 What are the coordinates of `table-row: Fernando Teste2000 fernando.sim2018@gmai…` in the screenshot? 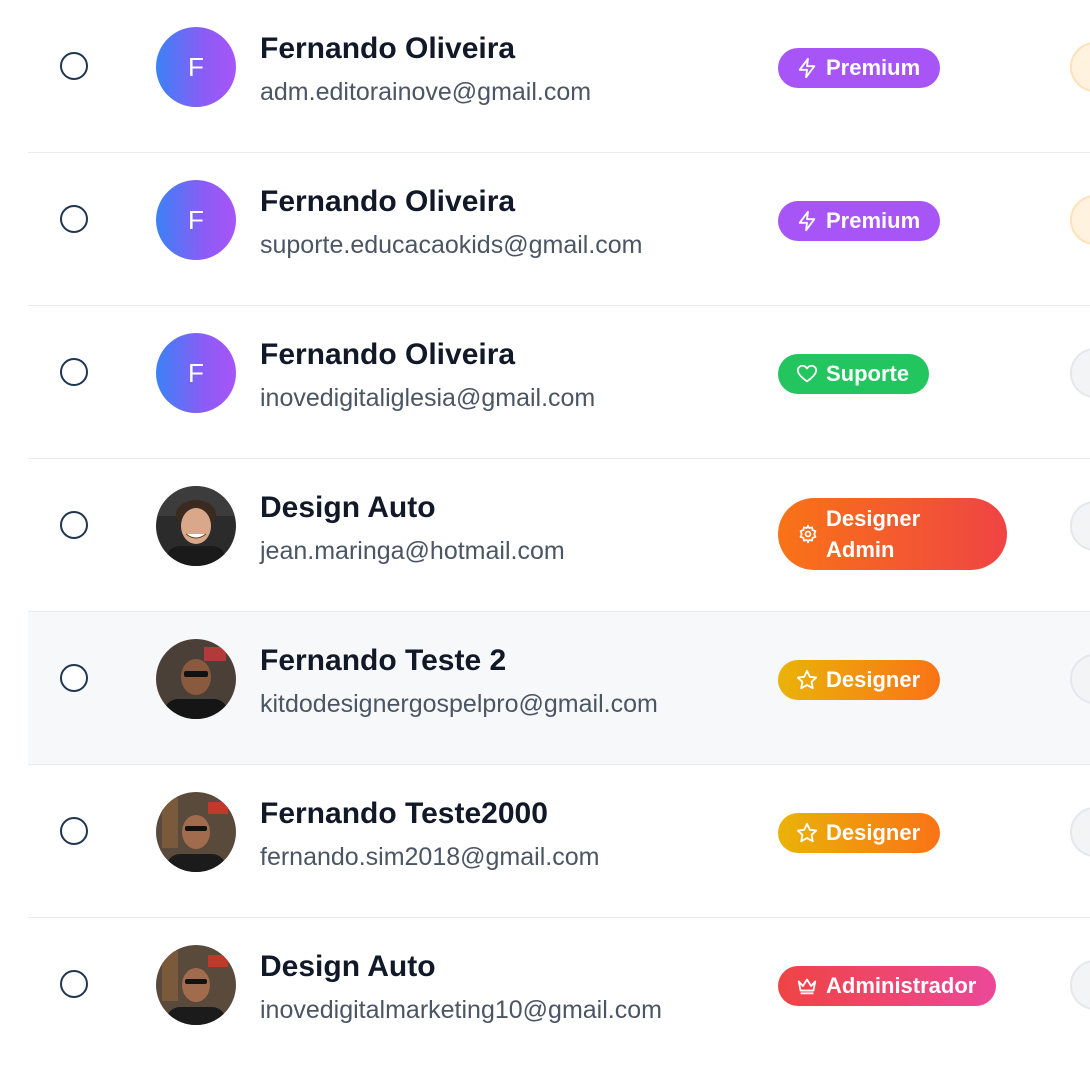 It's located at (559, 841).